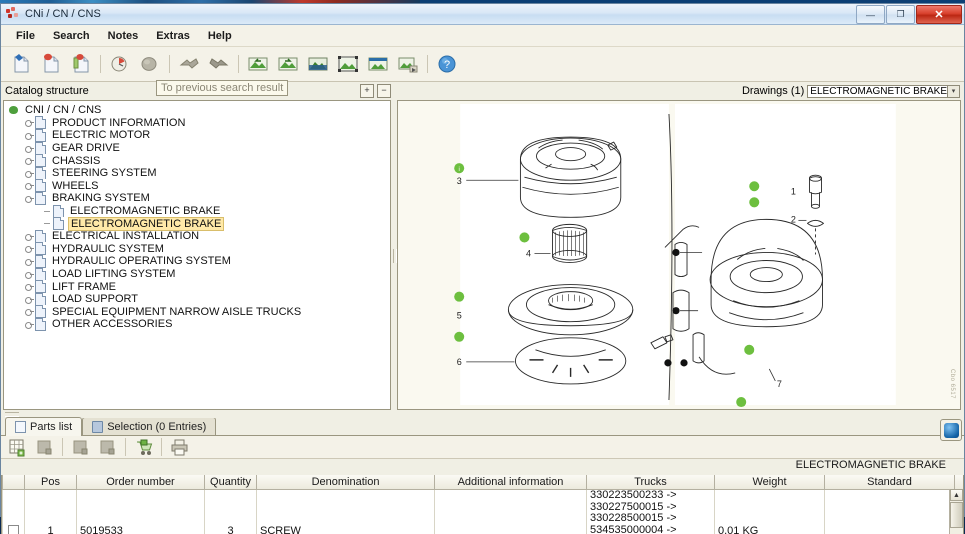  What do you see at coordinates (219, 64) in the screenshot?
I see `next-search-result-icon` at bounding box center [219, 64].